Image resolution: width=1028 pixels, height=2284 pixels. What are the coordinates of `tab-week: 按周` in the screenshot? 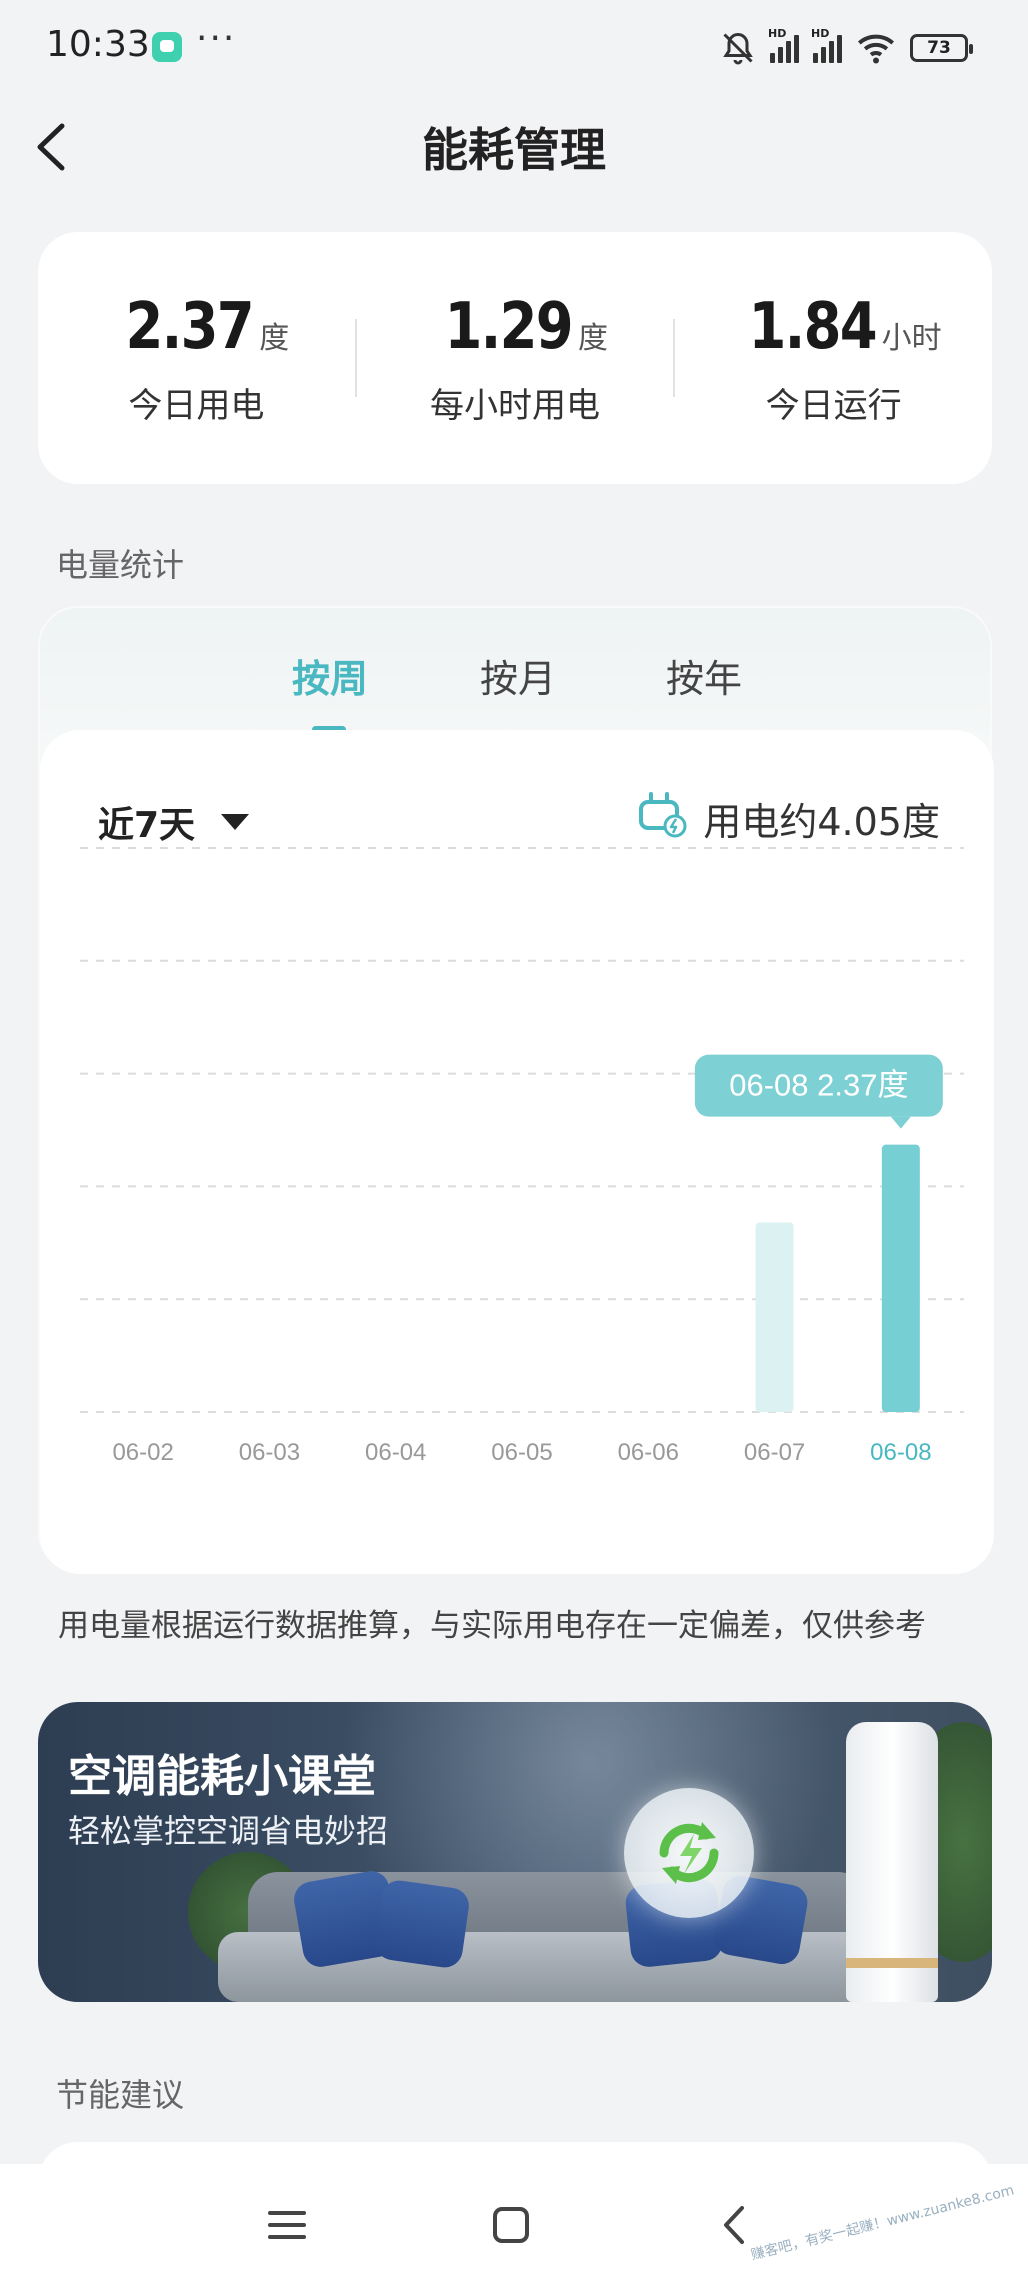 It's located at (330, 675).